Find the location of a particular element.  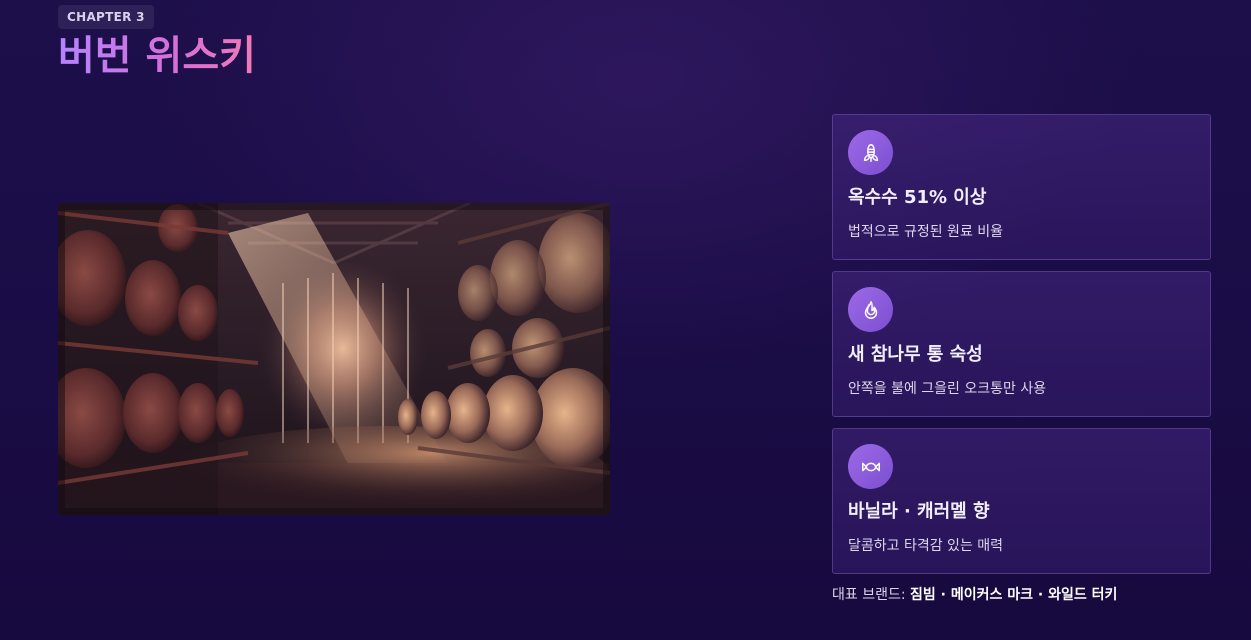

card-title: 옥수수 51% 이상 is located at coordinates (917, 197).